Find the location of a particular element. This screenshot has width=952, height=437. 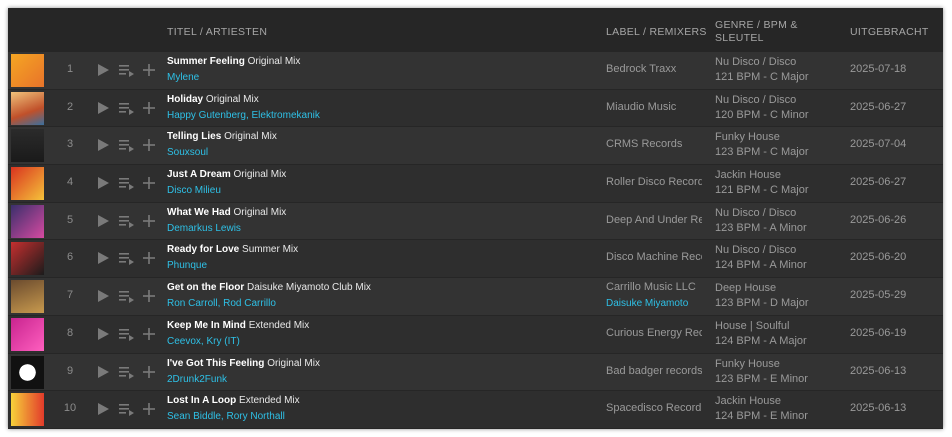

track-label: Bedrock Traxx is located at coordinates (654, 69).